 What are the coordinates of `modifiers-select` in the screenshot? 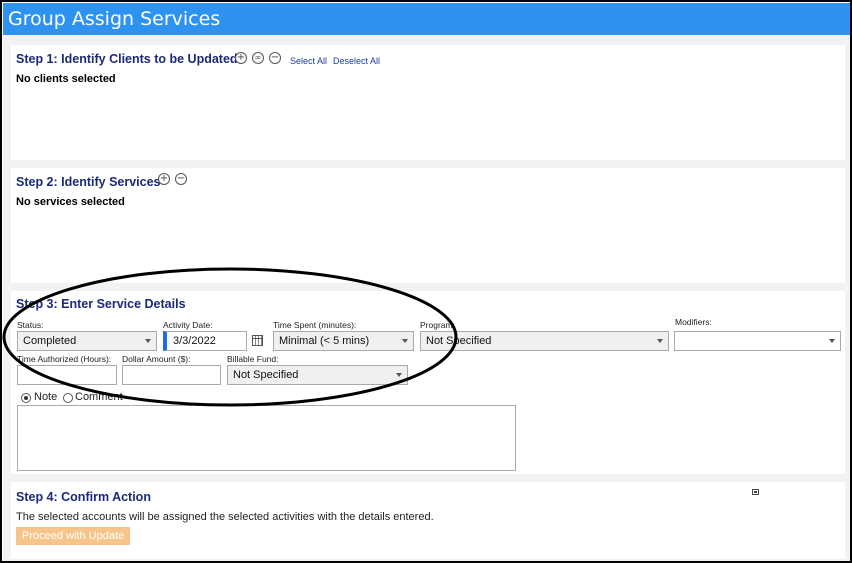 It's located at (757, 341).